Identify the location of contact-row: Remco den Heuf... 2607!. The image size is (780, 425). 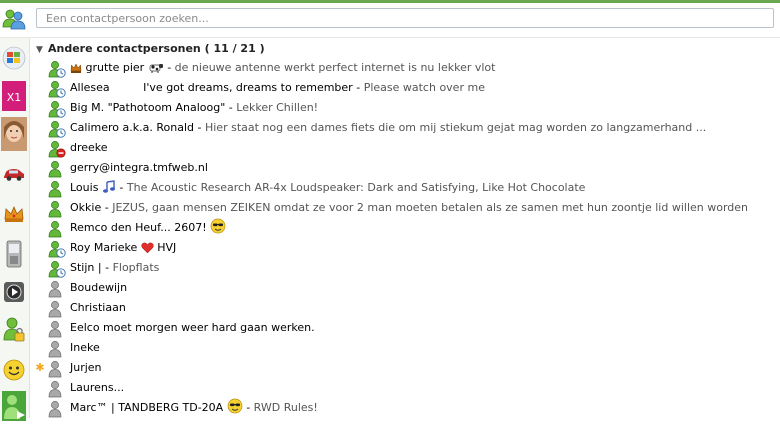
(404, 228).